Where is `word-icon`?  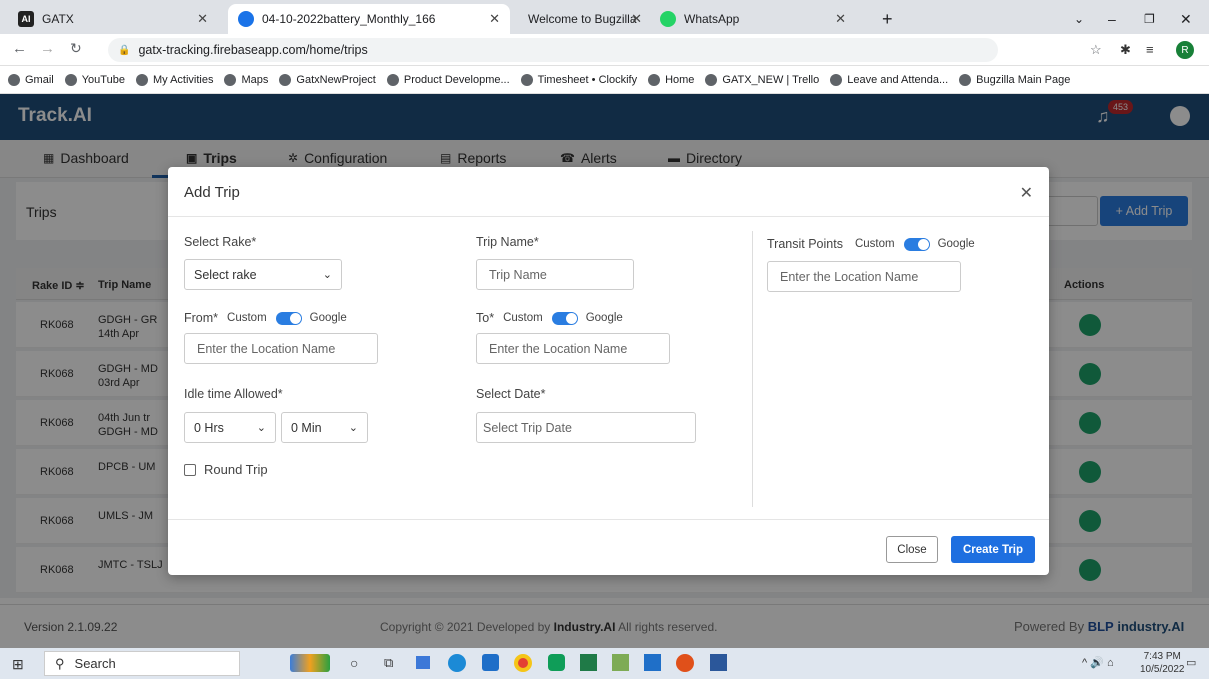
word-icon is located at coordinates (718, 662).